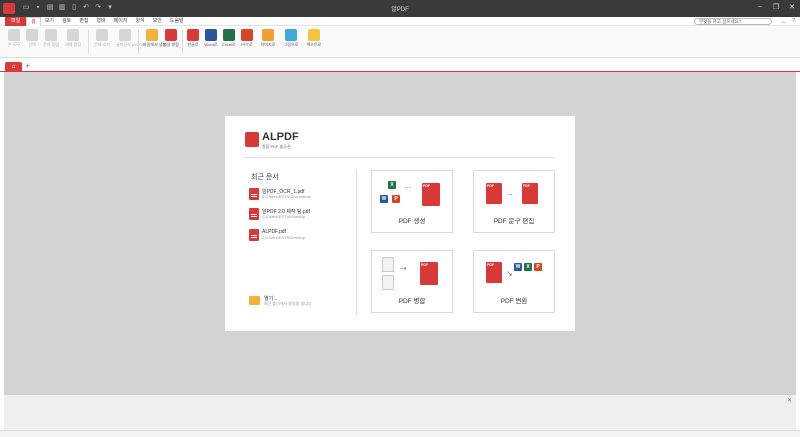  What do you see at coordinates (171, 35) in the screenshot?
I see `merge-icon` at bounding box center [171, 35].